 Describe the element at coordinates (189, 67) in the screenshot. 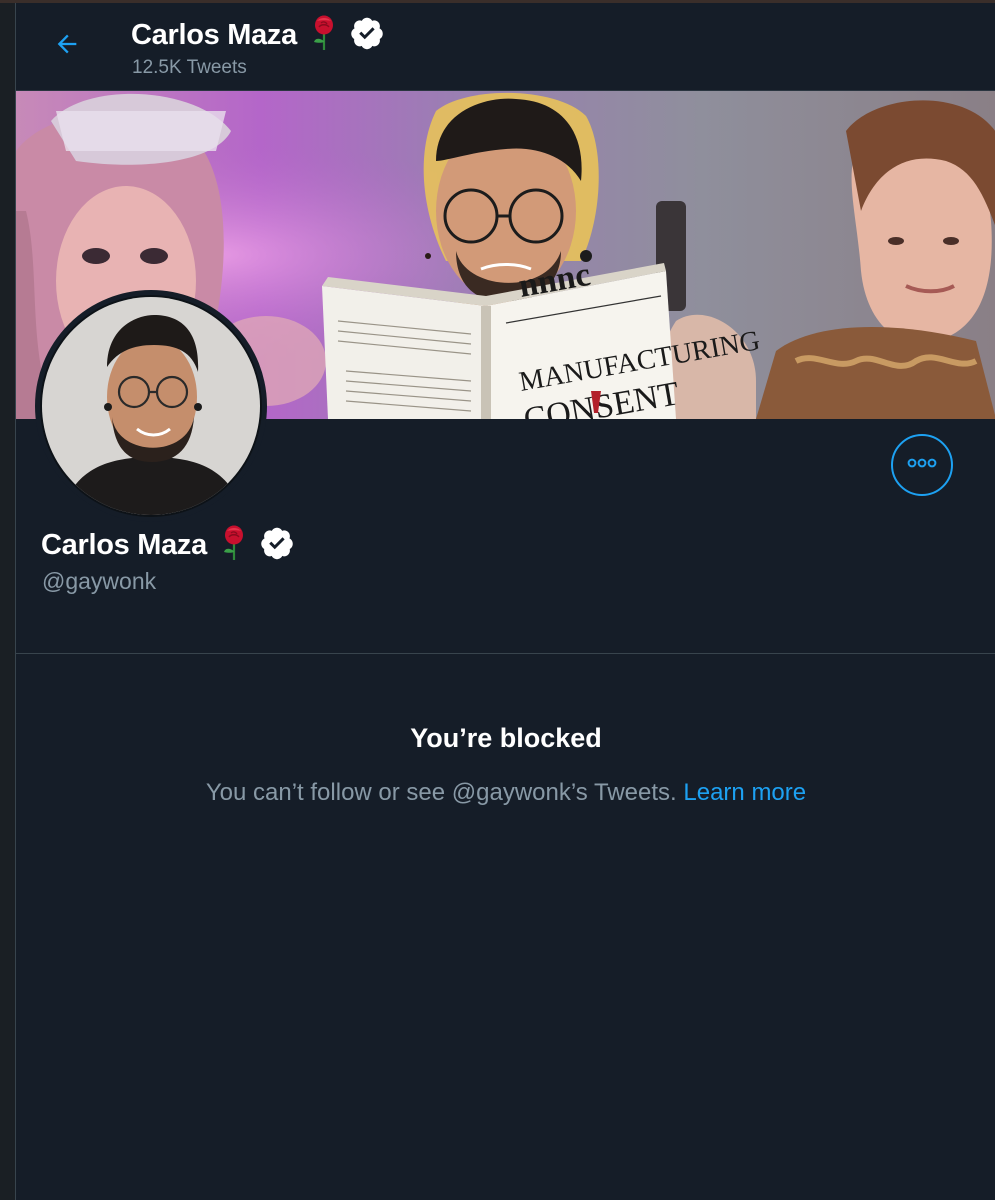

I see `tweet-count: 12.5K Tweets` at that location.